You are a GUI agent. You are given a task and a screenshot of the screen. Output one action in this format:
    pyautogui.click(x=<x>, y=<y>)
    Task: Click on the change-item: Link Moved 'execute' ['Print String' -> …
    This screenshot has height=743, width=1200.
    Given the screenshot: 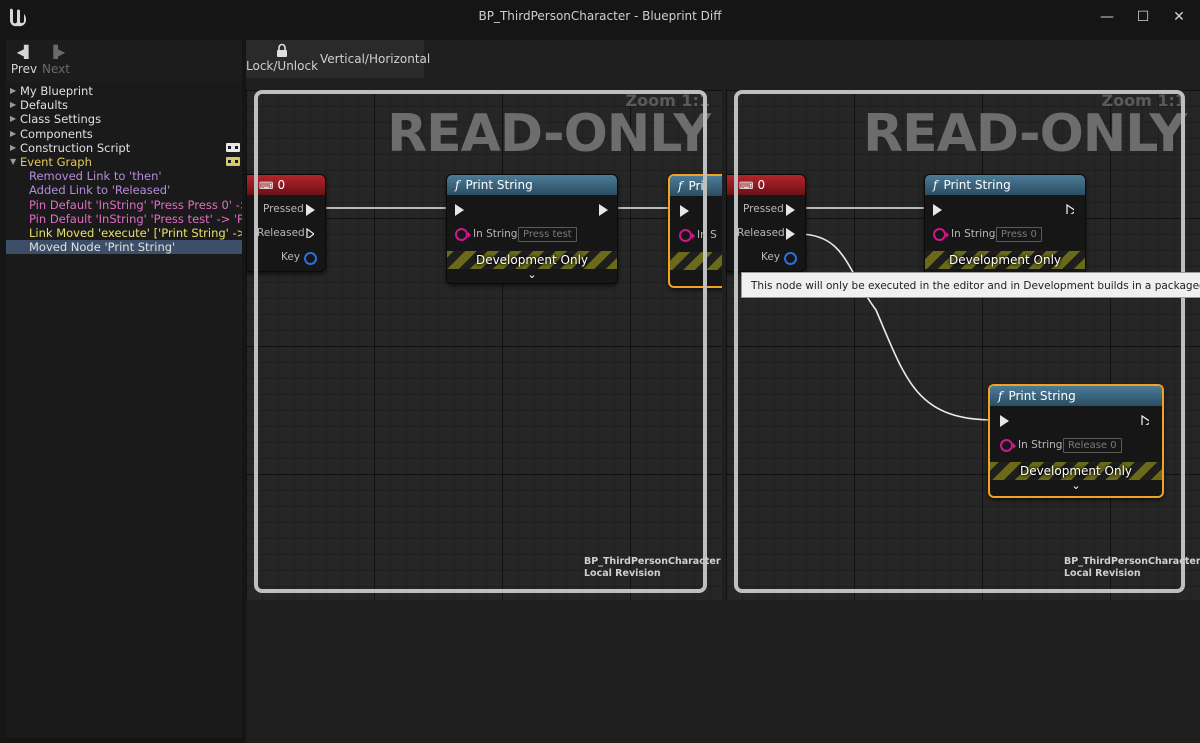 What is the action you would take?
    pyautogui.click(x=124, y=233)
    